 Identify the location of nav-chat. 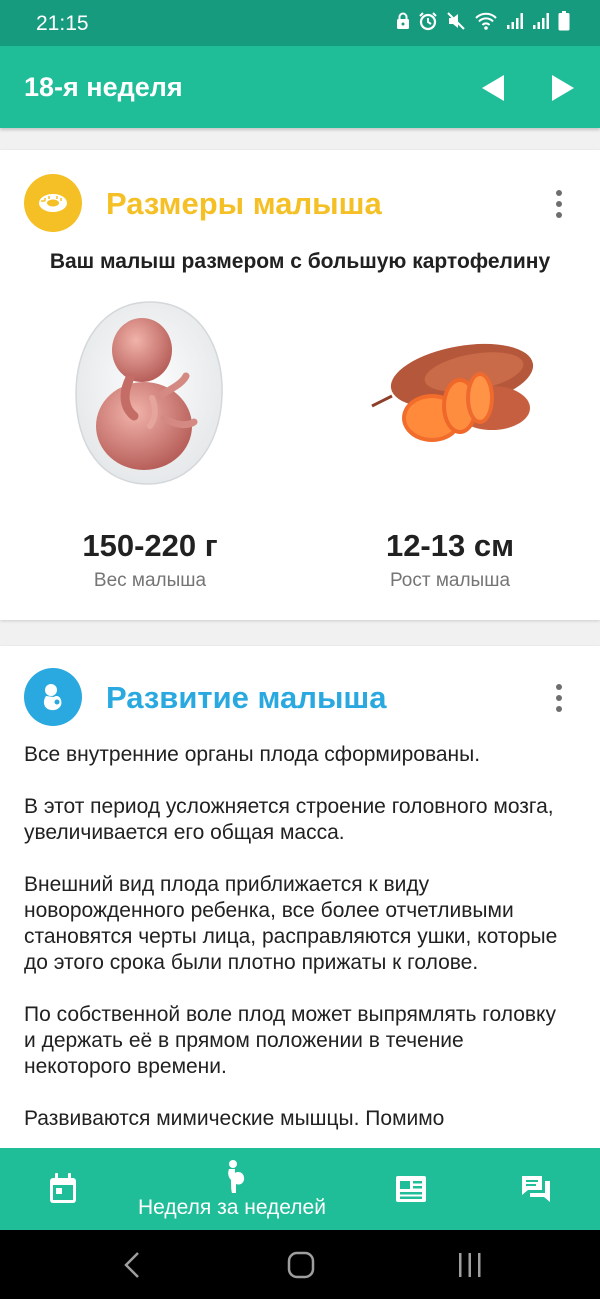
(537, 1189).